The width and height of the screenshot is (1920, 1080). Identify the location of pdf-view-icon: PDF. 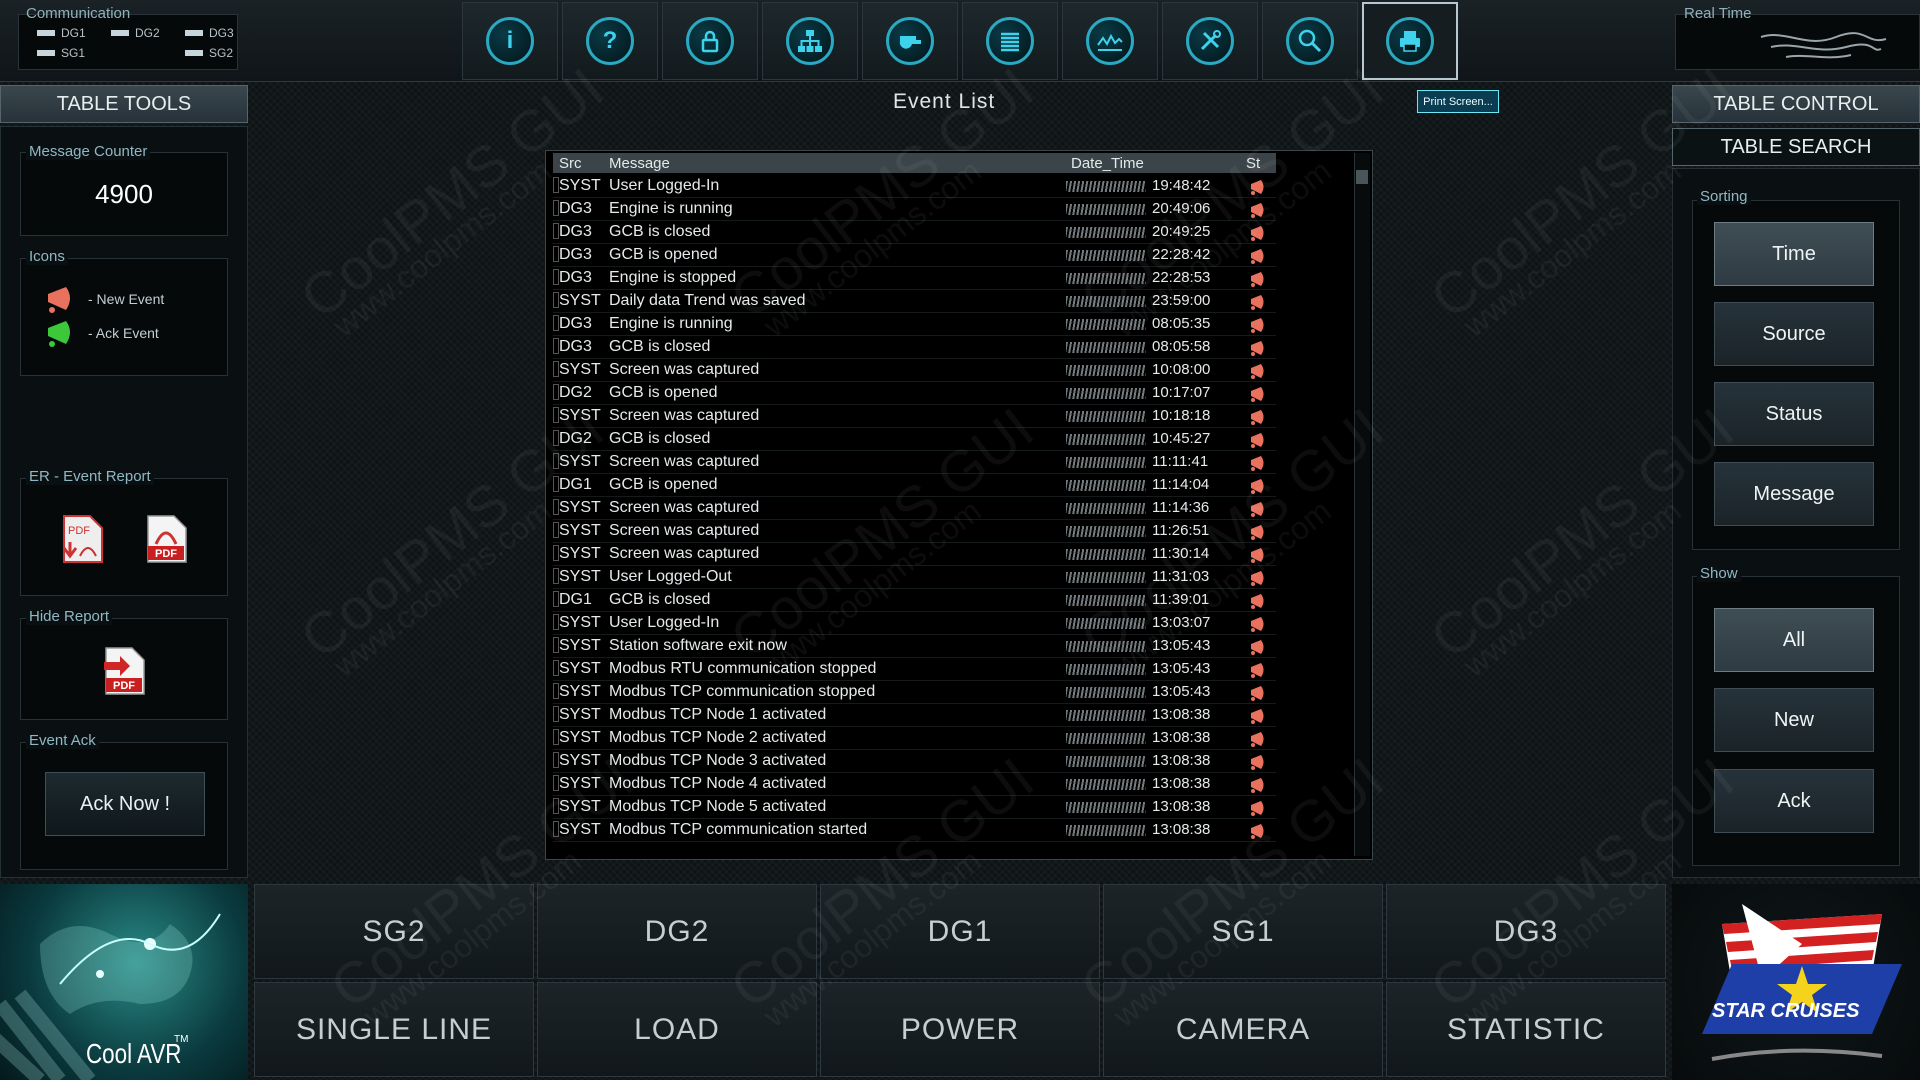
(166, 541).